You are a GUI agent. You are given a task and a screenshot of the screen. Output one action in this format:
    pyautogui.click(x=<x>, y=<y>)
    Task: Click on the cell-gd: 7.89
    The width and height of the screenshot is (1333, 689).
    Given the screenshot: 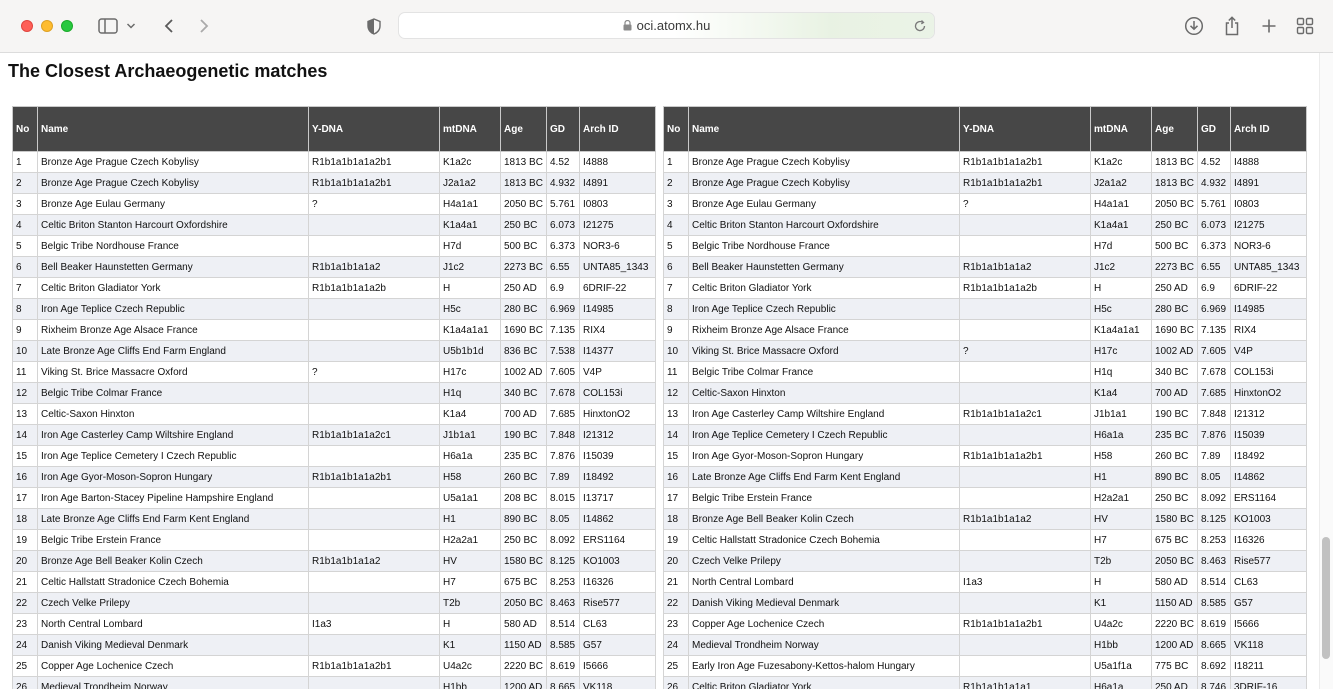 What is the action you would take?
    pyautogui.click(x=1214, y=456)
    